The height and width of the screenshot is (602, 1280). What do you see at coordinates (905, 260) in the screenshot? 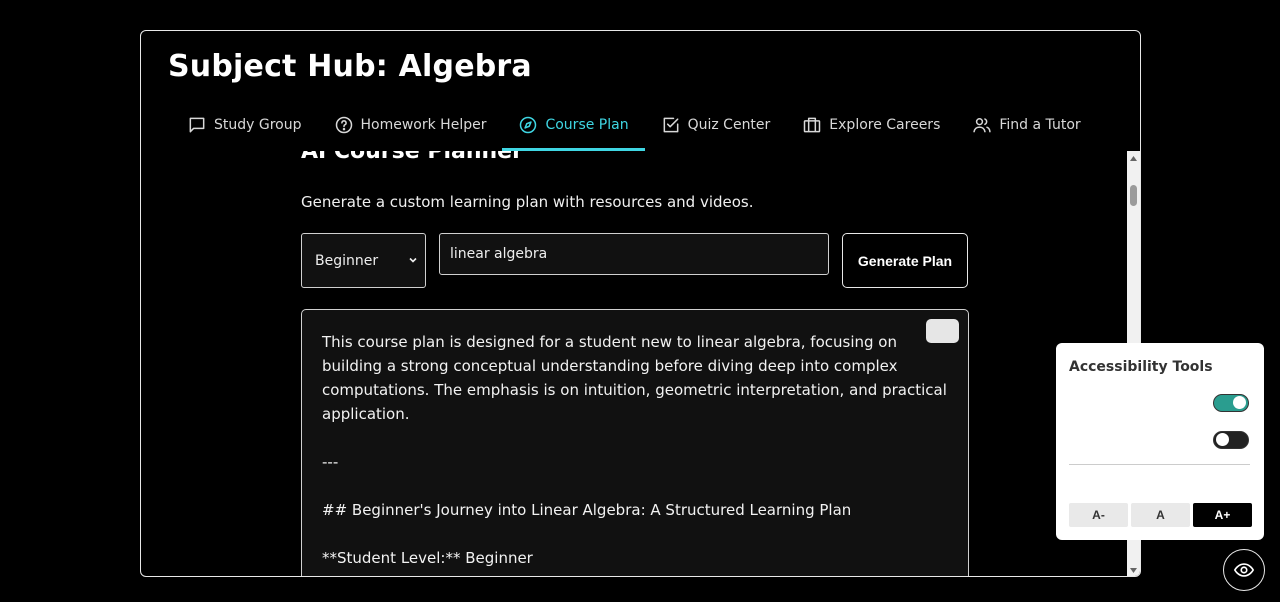
I see `generate-plan-button: Generate Plan` at bounding box center [905, 260].